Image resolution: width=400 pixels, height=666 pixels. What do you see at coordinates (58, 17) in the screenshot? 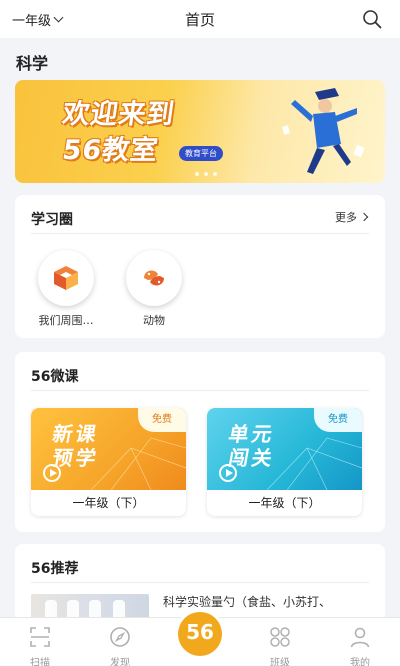
I see `chevron-down-icon` at bounding box center [58, 17].